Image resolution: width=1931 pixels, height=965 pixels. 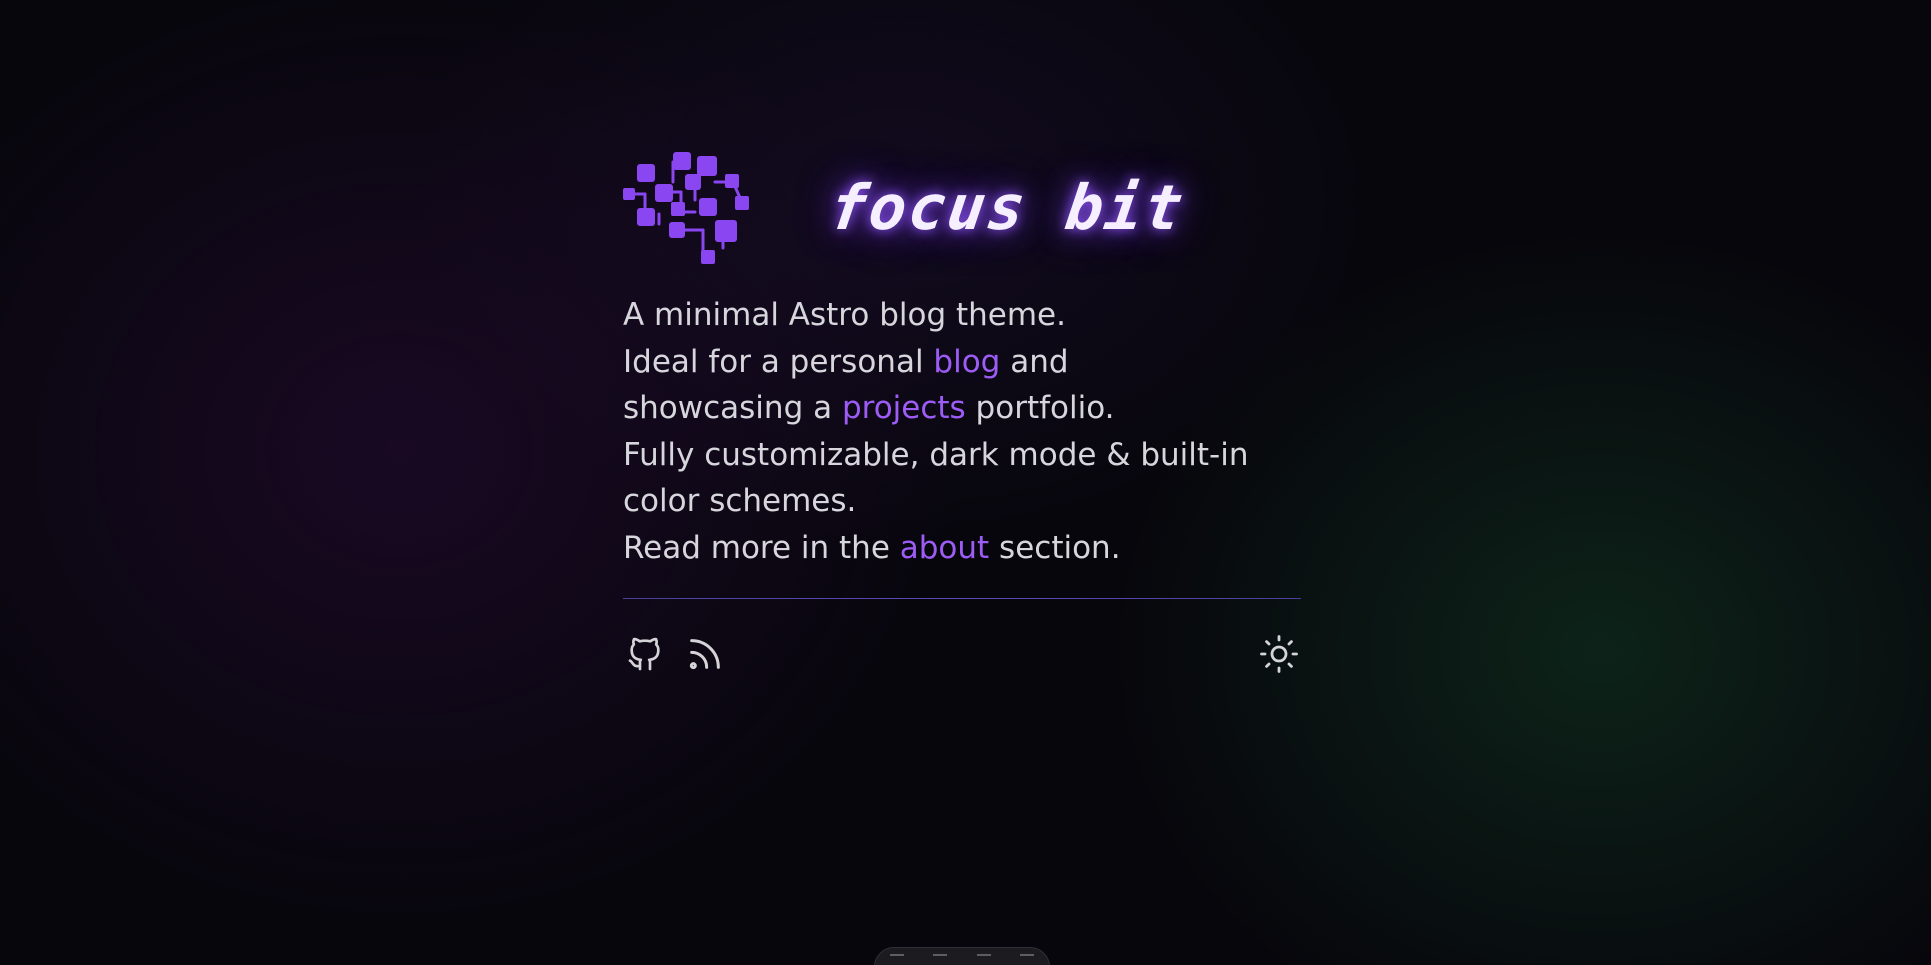 I want to click on intro-line: Fully customizable, dark mode & built-in, so click(x=962, y=455).